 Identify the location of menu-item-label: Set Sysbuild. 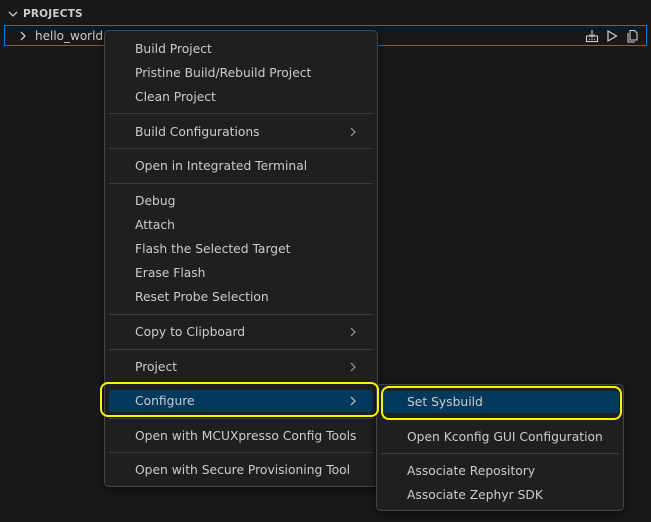
(445, 402).